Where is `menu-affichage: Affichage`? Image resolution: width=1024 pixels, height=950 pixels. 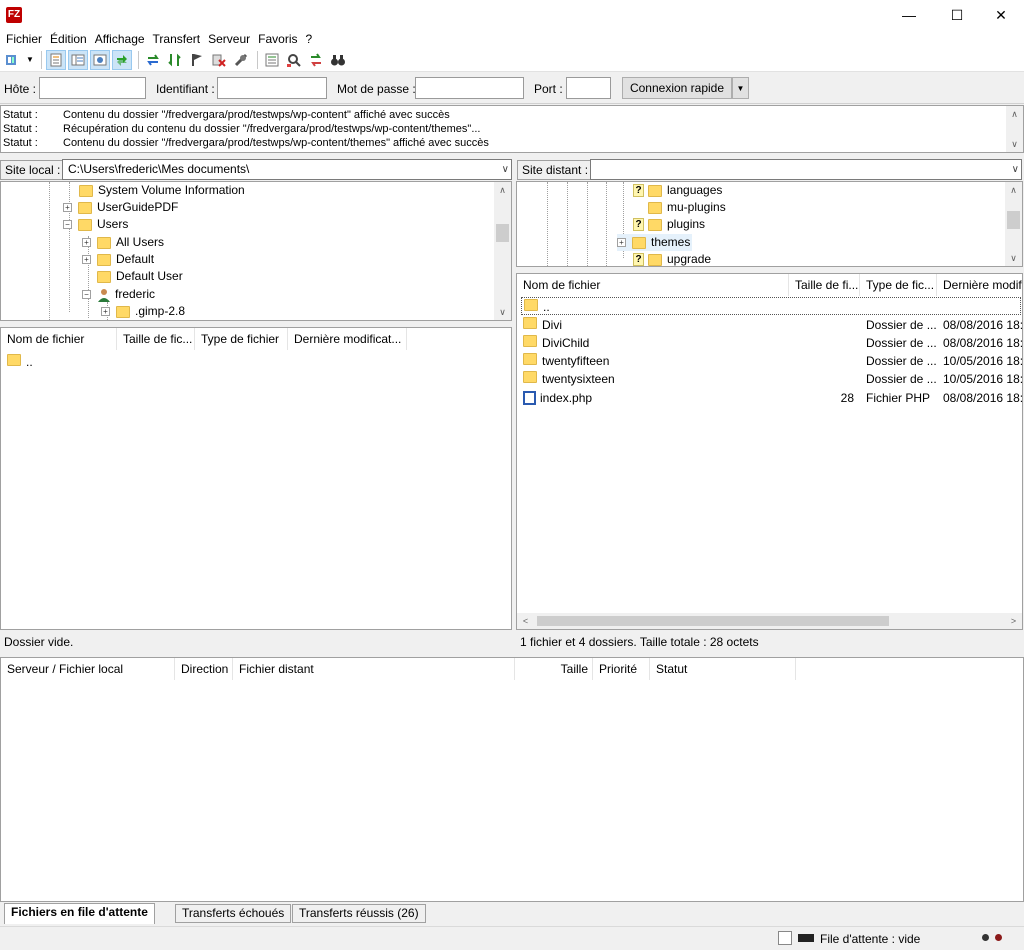 menu-affichage: Affichage is located at coordinates (120, 39).